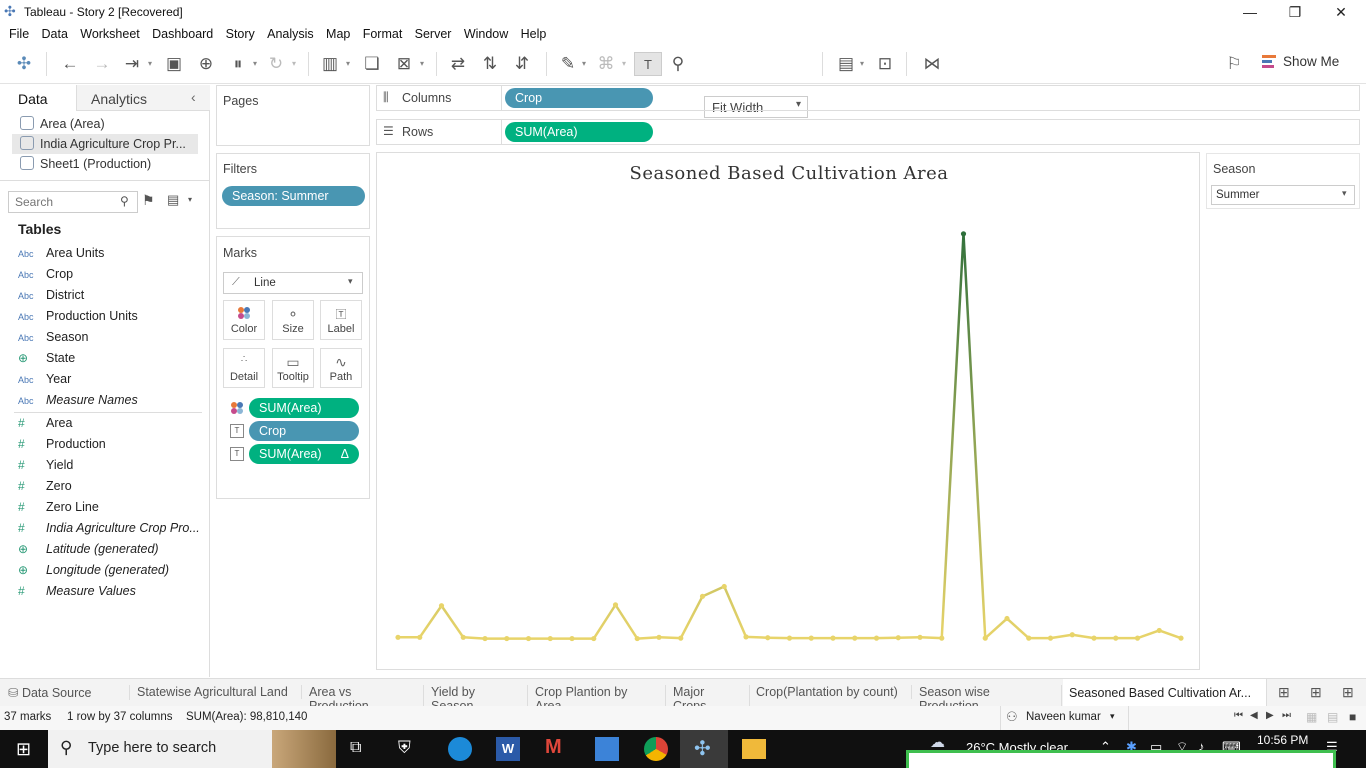 Image resolution: width=1366 pixels, height=768 pixels. What do you see at coordinates (45, 486) in the screenshot?
I see `field-measure: # Zero` at bounding box center [45, 486].